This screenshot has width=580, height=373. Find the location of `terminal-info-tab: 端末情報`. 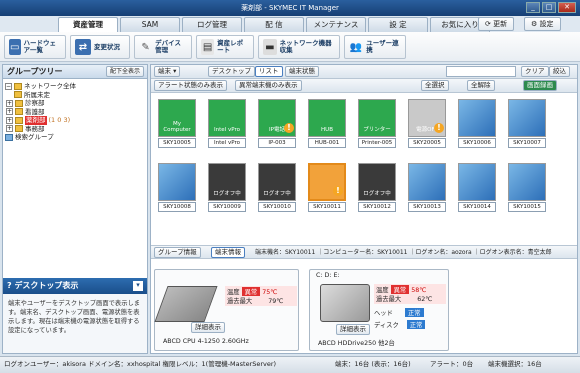

terminal-info-tab: 端末情報 is located at coordinates (228, 252).